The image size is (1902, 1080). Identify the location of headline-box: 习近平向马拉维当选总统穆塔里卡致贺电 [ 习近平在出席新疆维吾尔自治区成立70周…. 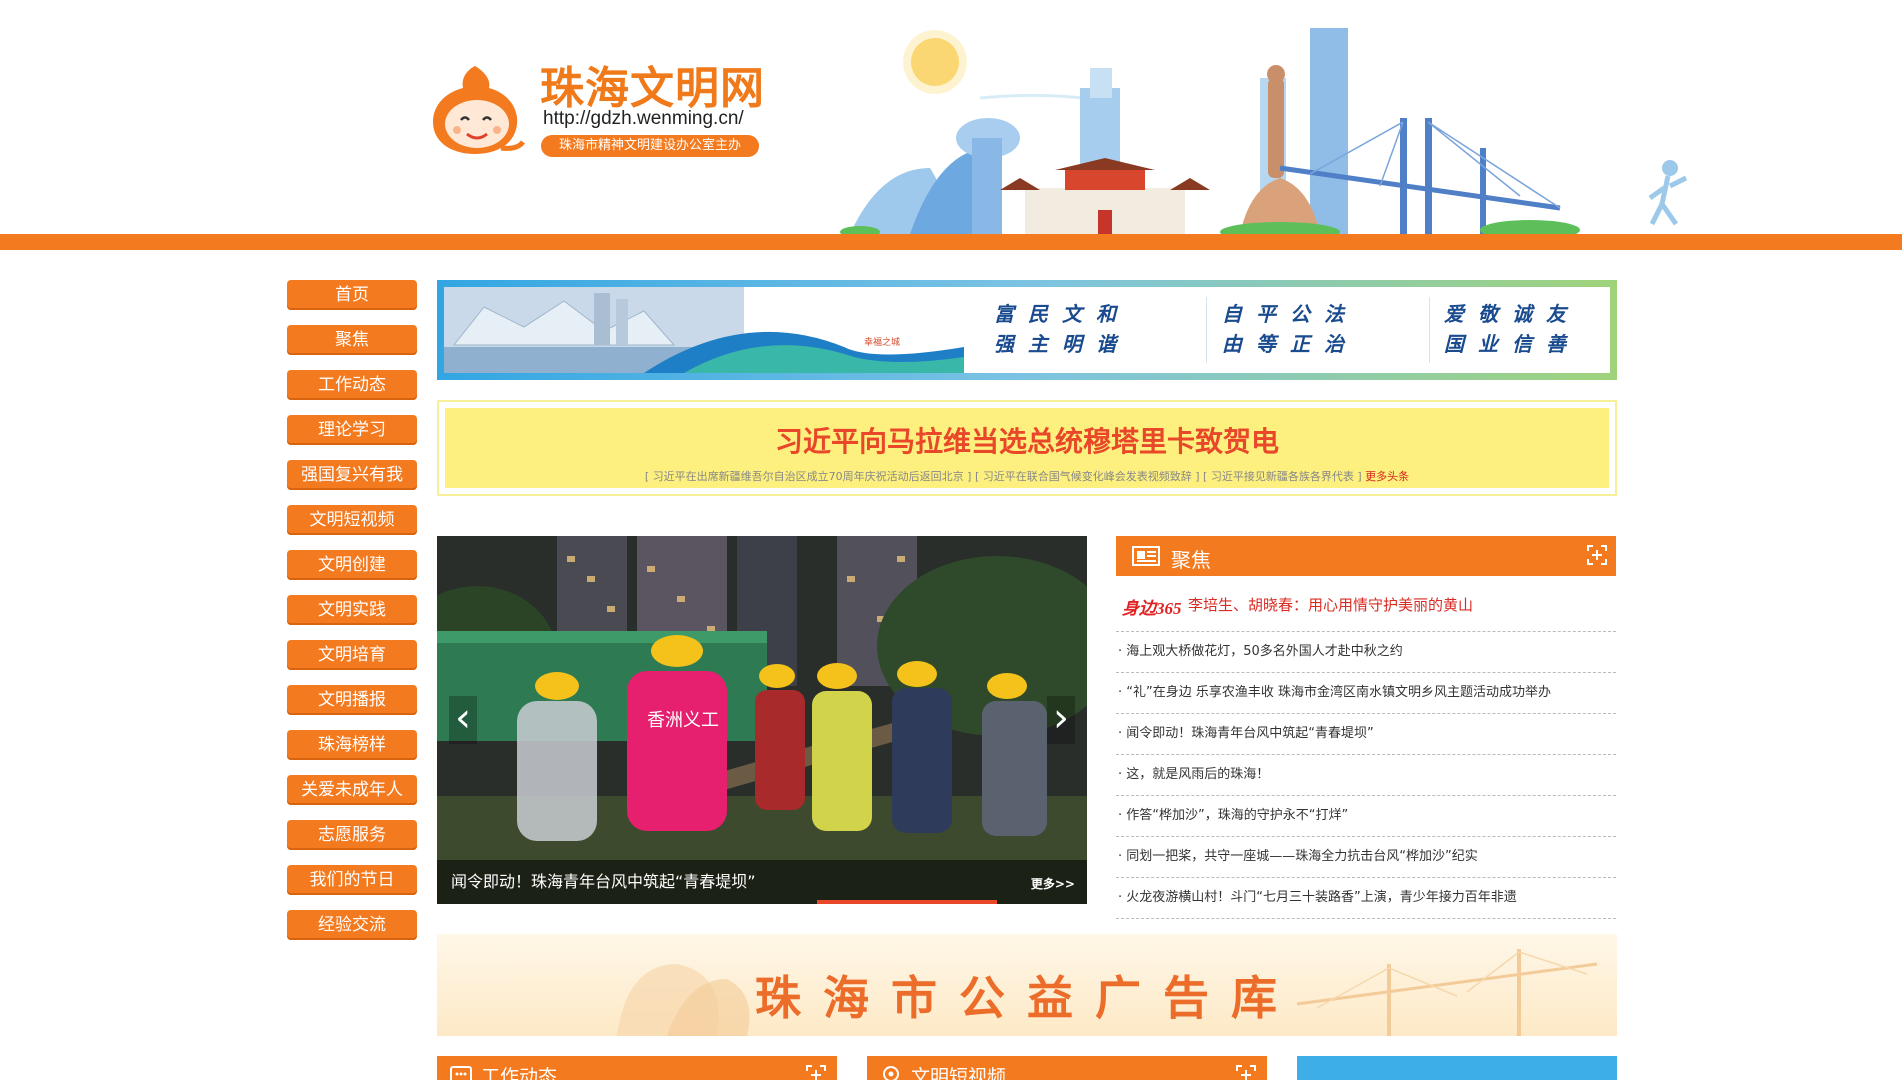
(1027, 448).